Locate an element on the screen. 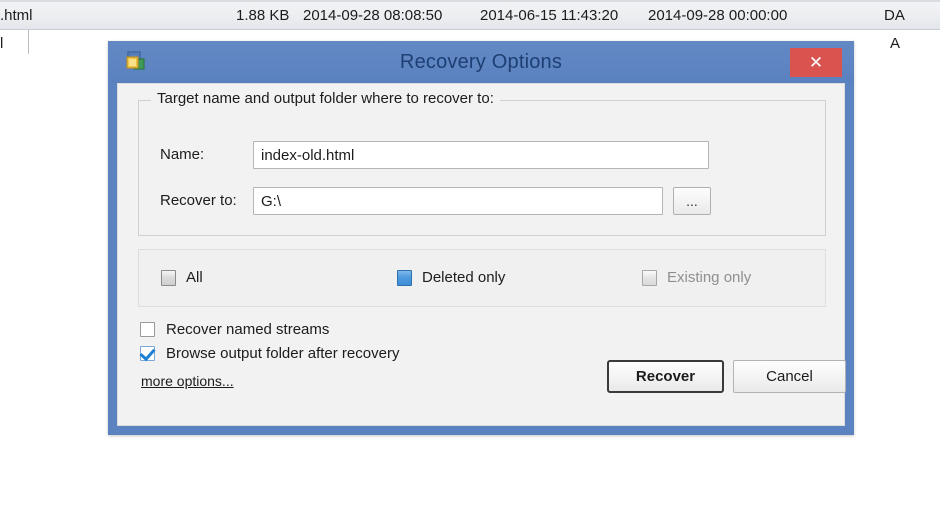 This screenshot has height=529, width=940. mode-existing-label: Existing only is located at coordinates (709, 277).